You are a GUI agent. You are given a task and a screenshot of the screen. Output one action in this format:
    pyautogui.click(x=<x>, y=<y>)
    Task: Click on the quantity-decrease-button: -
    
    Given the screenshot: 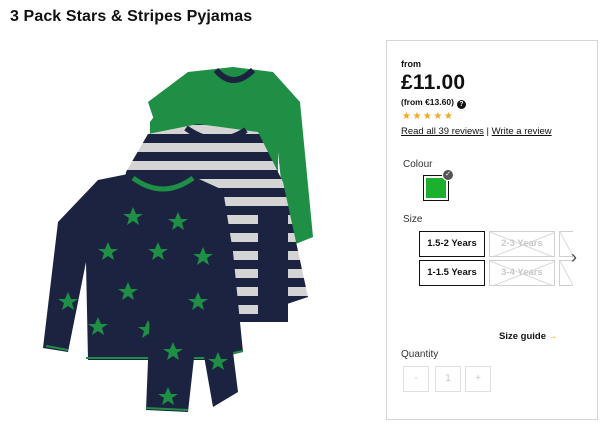 What is the action you would take?
    pyautogui.click(x=416, y=379)
    